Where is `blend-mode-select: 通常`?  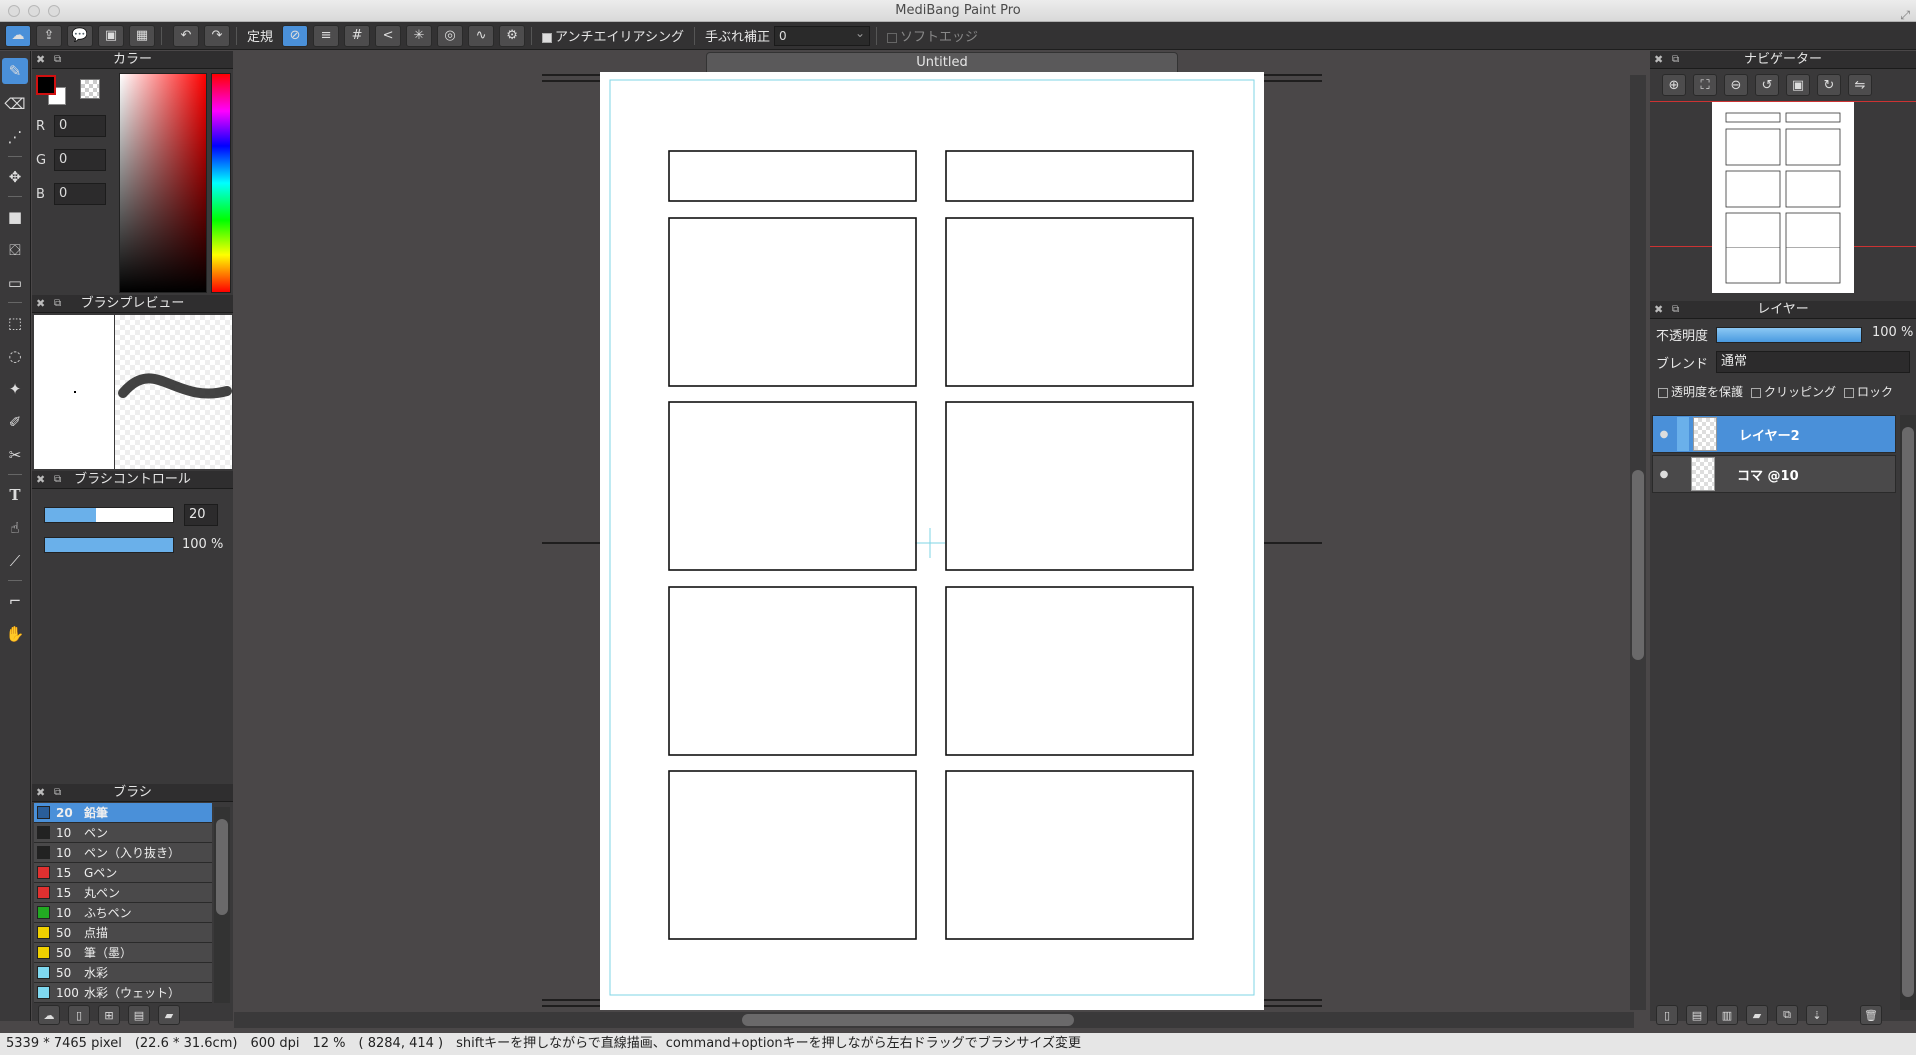 blend-mode-select: 通常 is located at coordinates (1813, 362).